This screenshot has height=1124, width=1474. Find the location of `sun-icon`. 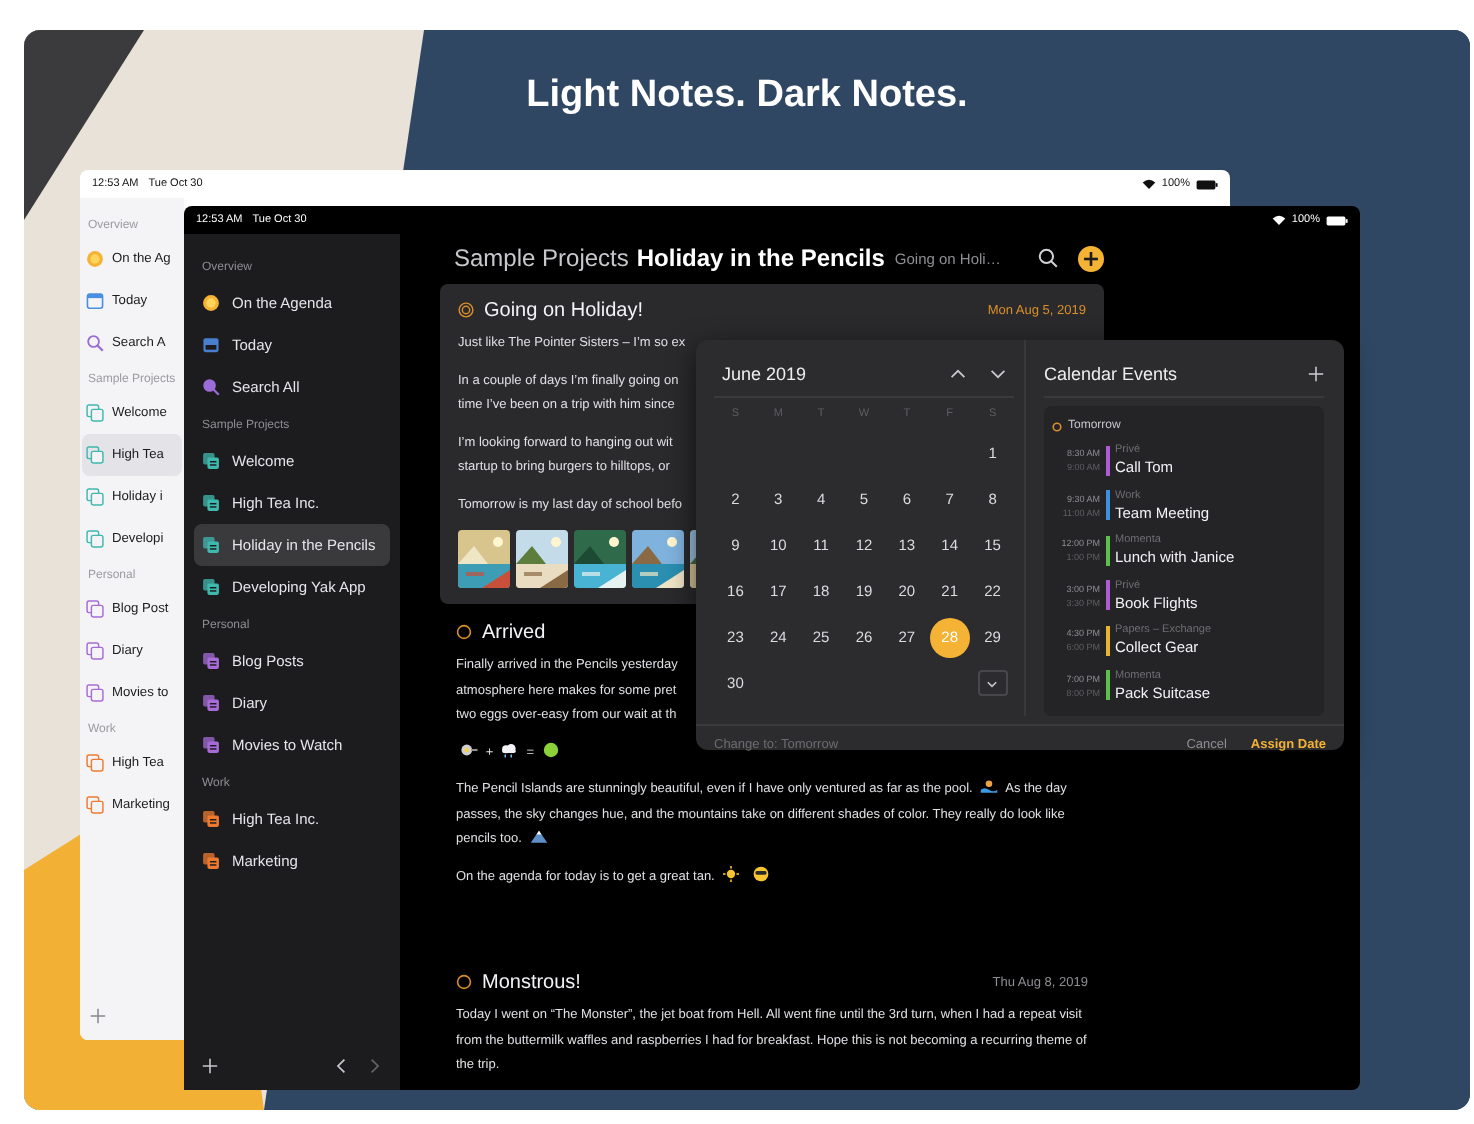

sun-icon is located at coordinates (731, 873).